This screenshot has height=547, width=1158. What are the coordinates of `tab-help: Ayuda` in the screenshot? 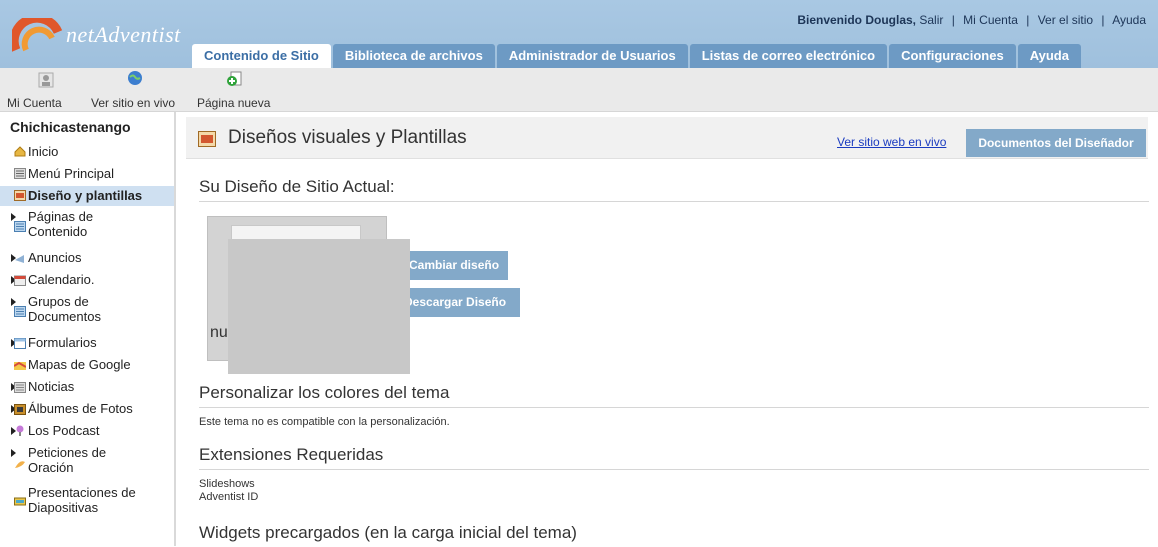 It's located at (1049, 56).